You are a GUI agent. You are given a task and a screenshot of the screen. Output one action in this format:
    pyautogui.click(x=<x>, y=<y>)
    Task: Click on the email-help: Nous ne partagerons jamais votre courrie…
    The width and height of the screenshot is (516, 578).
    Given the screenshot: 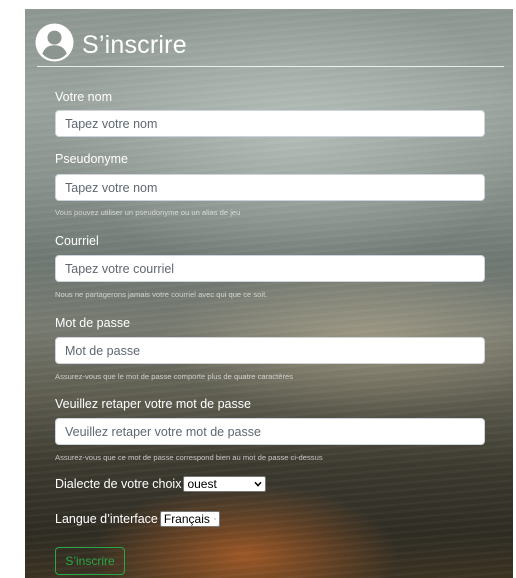 What is the action you would take?
    pyautogui.click(x=161, y=294)
    